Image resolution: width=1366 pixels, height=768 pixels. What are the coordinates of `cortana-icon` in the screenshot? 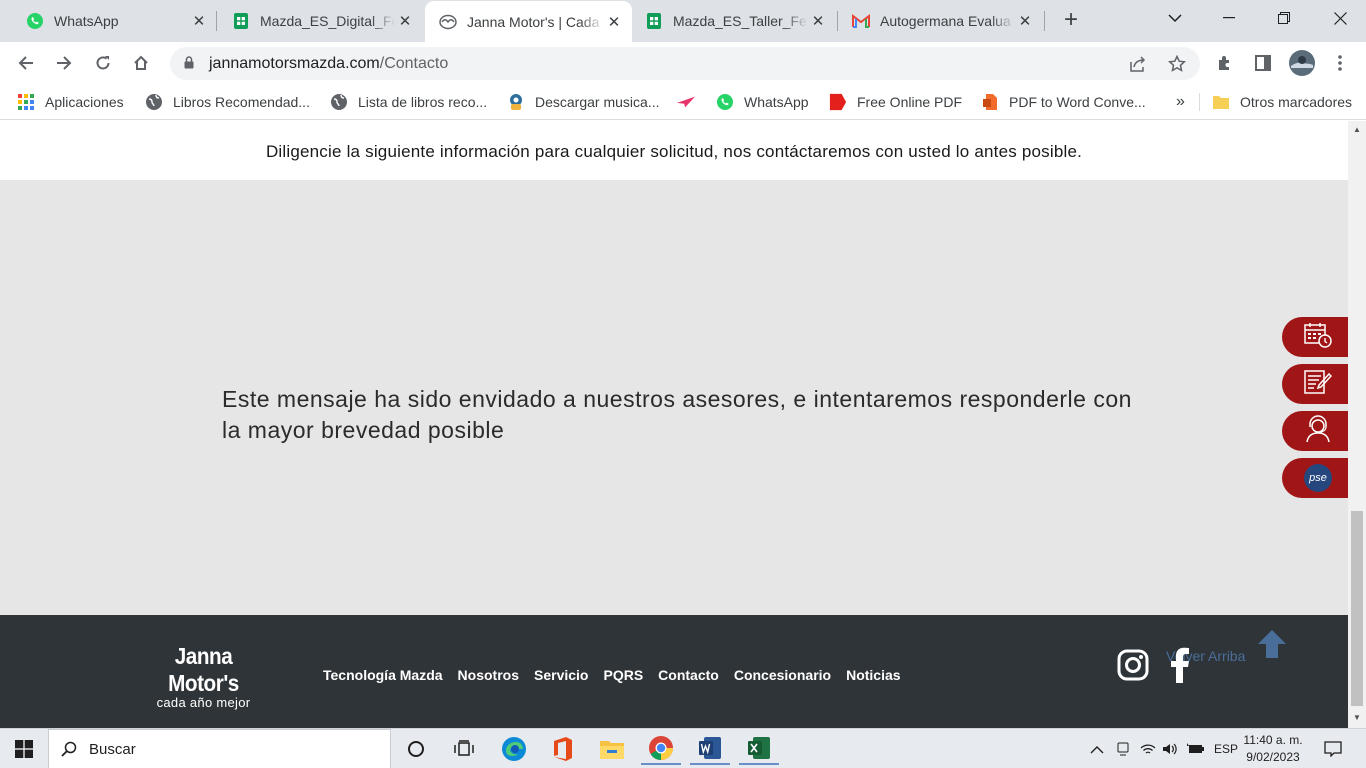 It's located at (416, 749).